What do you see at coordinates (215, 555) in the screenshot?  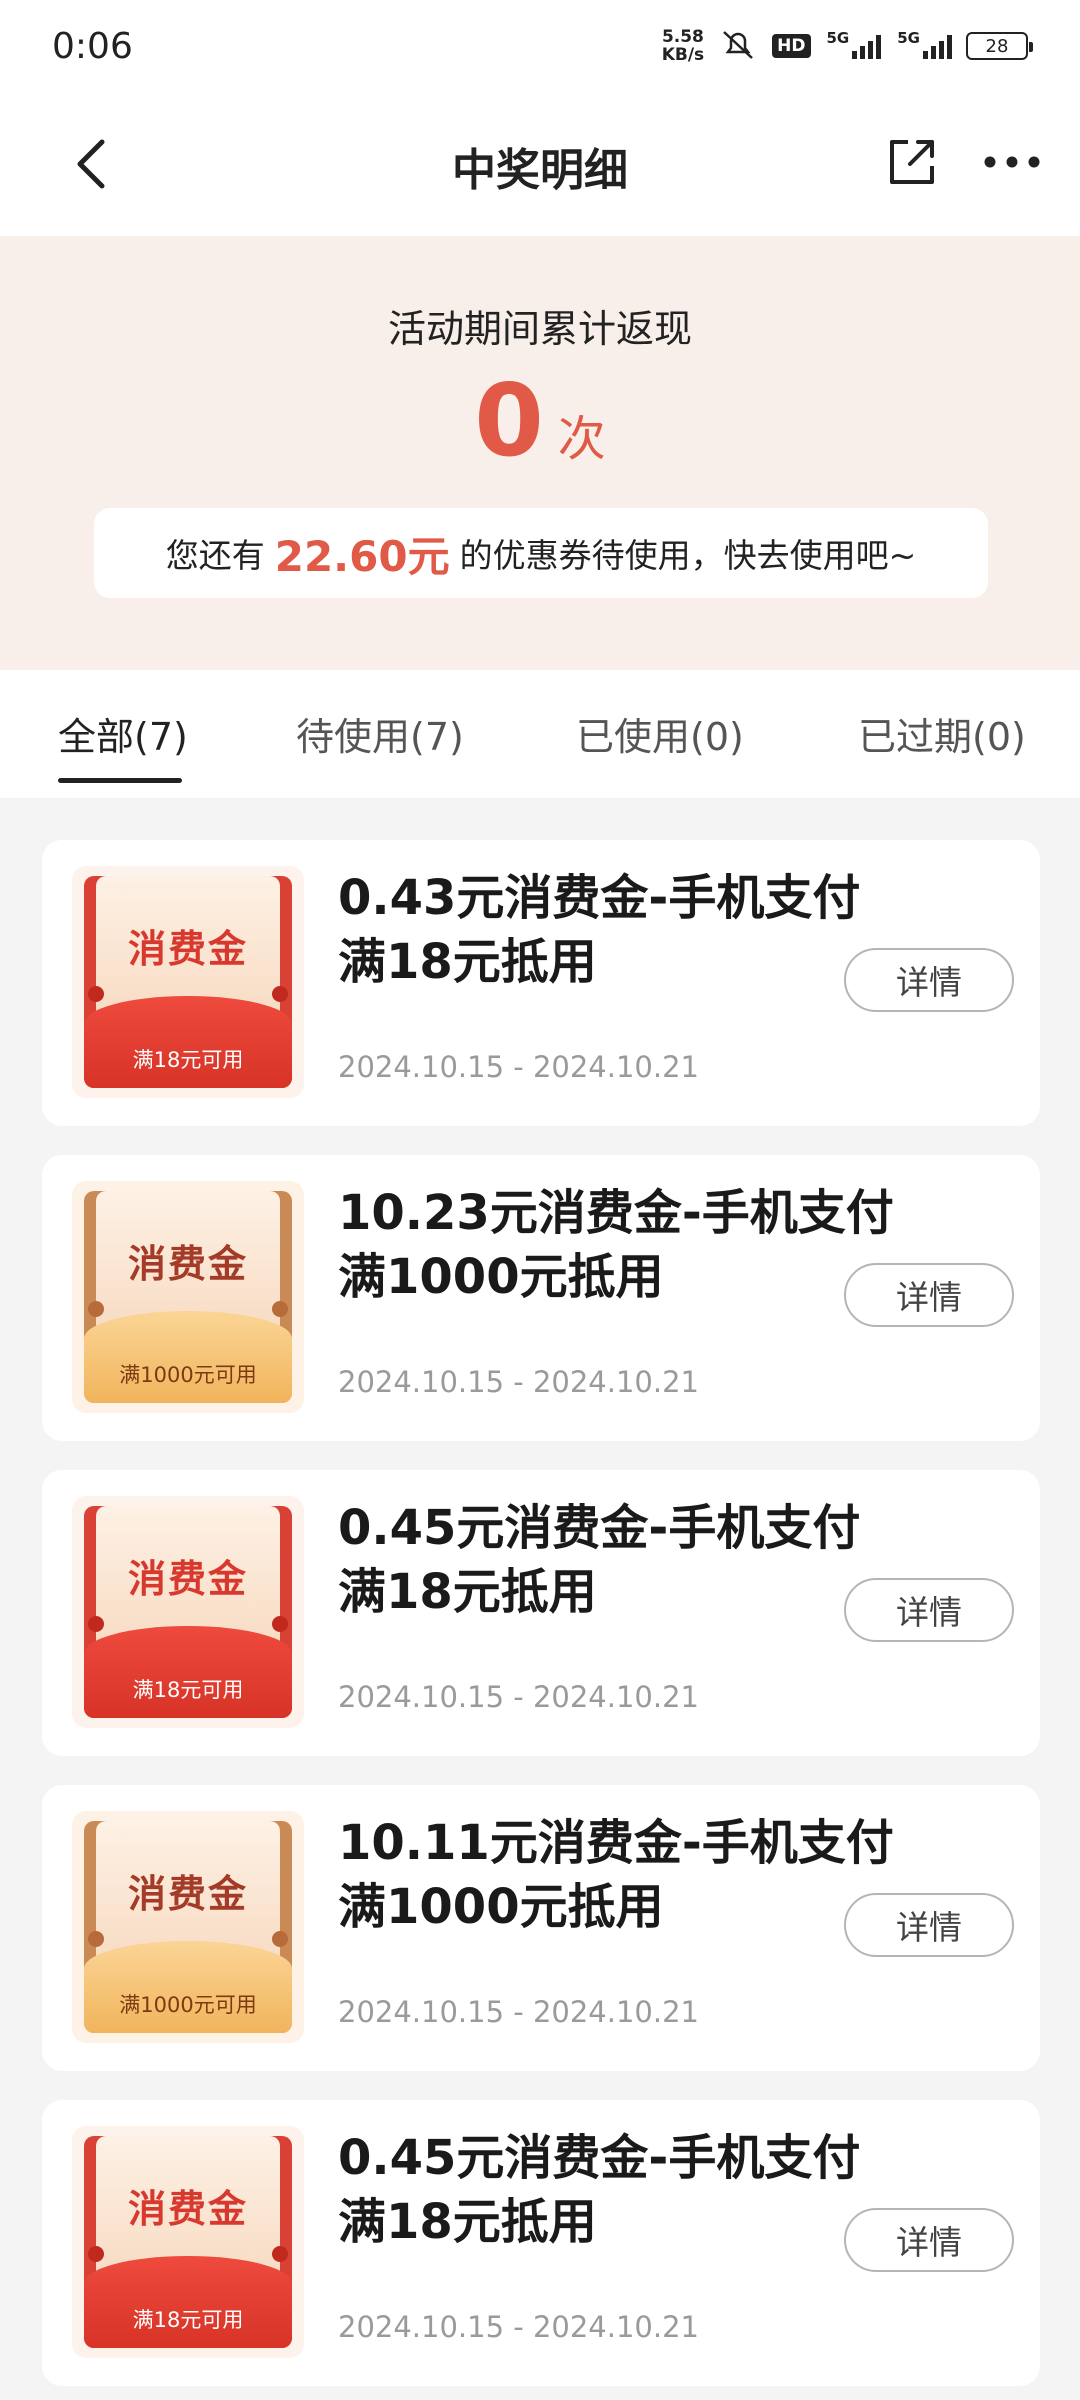 I see `banner-prefix: 您还有` at bounding box center [215, 555].